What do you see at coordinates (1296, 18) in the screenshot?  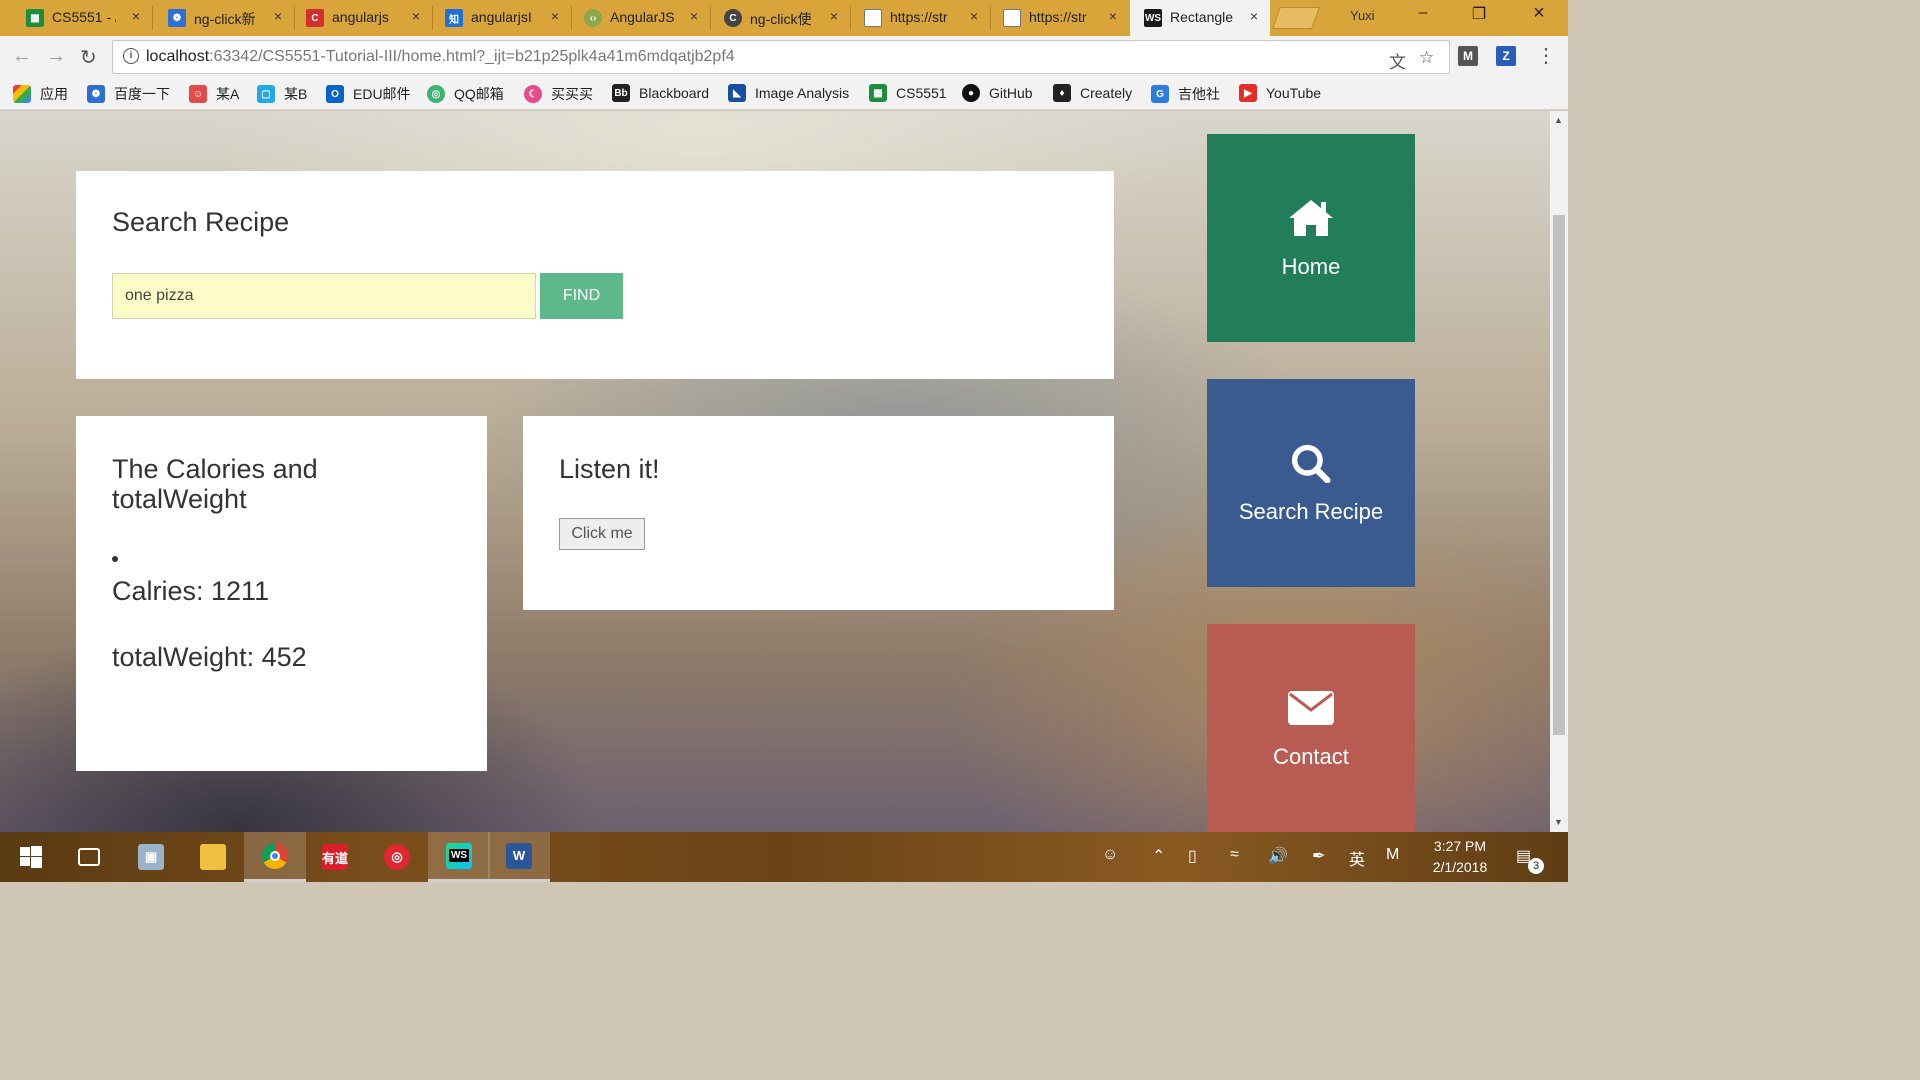 I see `new-tab-button` at bounding box center [1296, 18].